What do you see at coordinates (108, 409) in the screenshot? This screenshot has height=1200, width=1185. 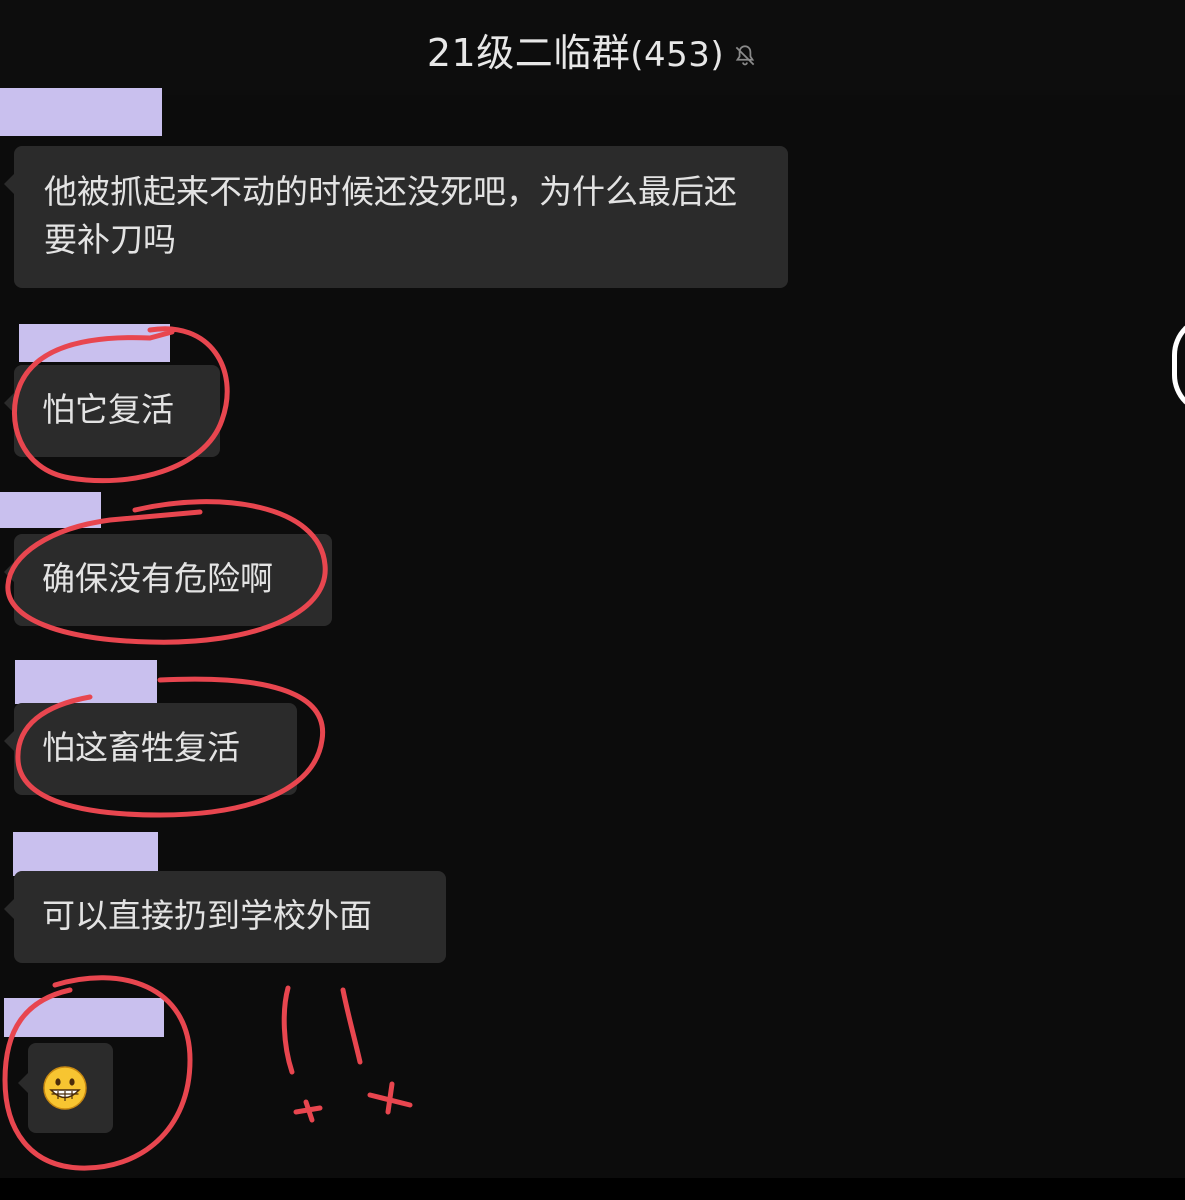 I see `message-text: 怕它复活` at bounding box center [108, 409].